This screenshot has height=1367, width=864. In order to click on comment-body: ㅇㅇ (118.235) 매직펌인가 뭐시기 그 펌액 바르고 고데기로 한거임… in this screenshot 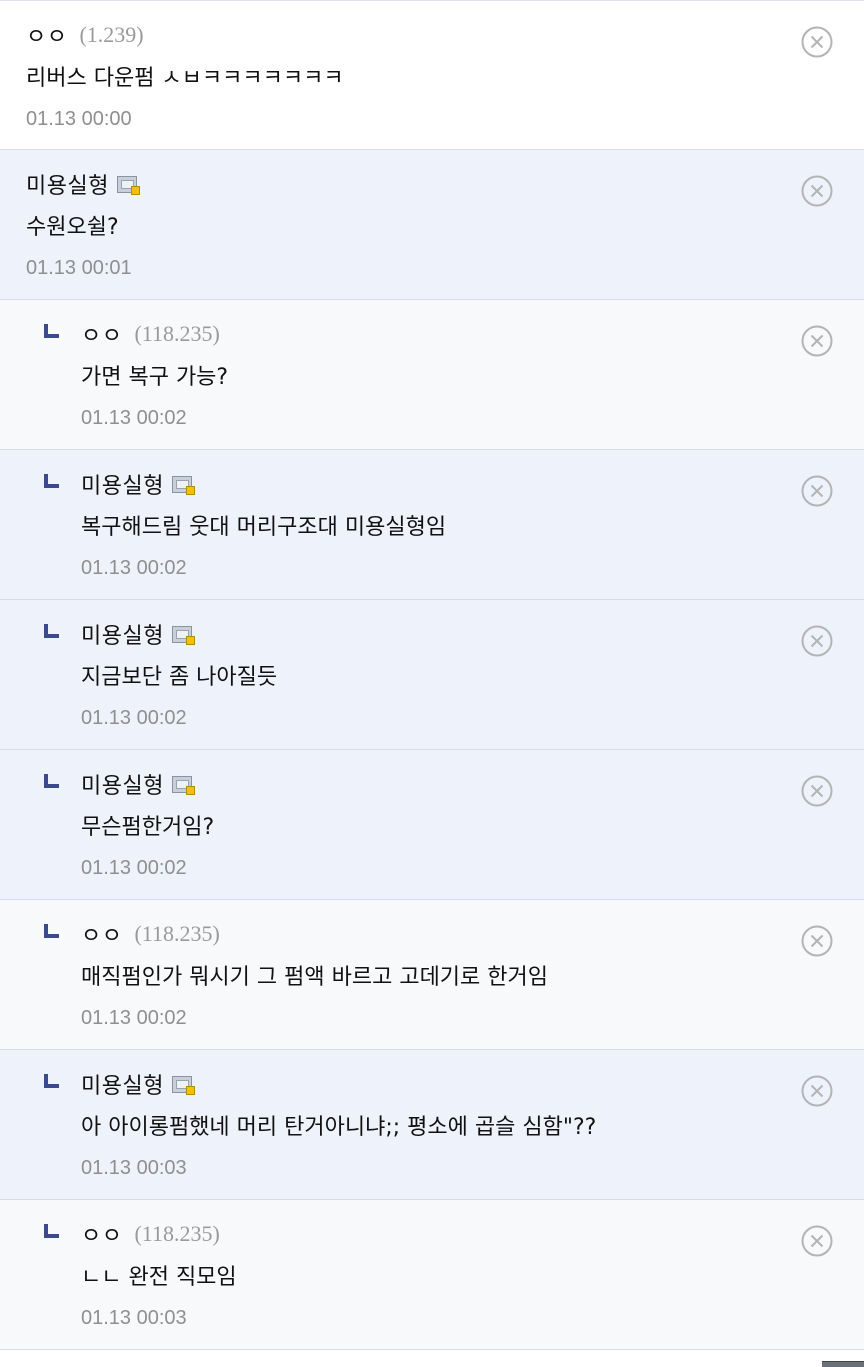, I will do `click(432, 975)`.